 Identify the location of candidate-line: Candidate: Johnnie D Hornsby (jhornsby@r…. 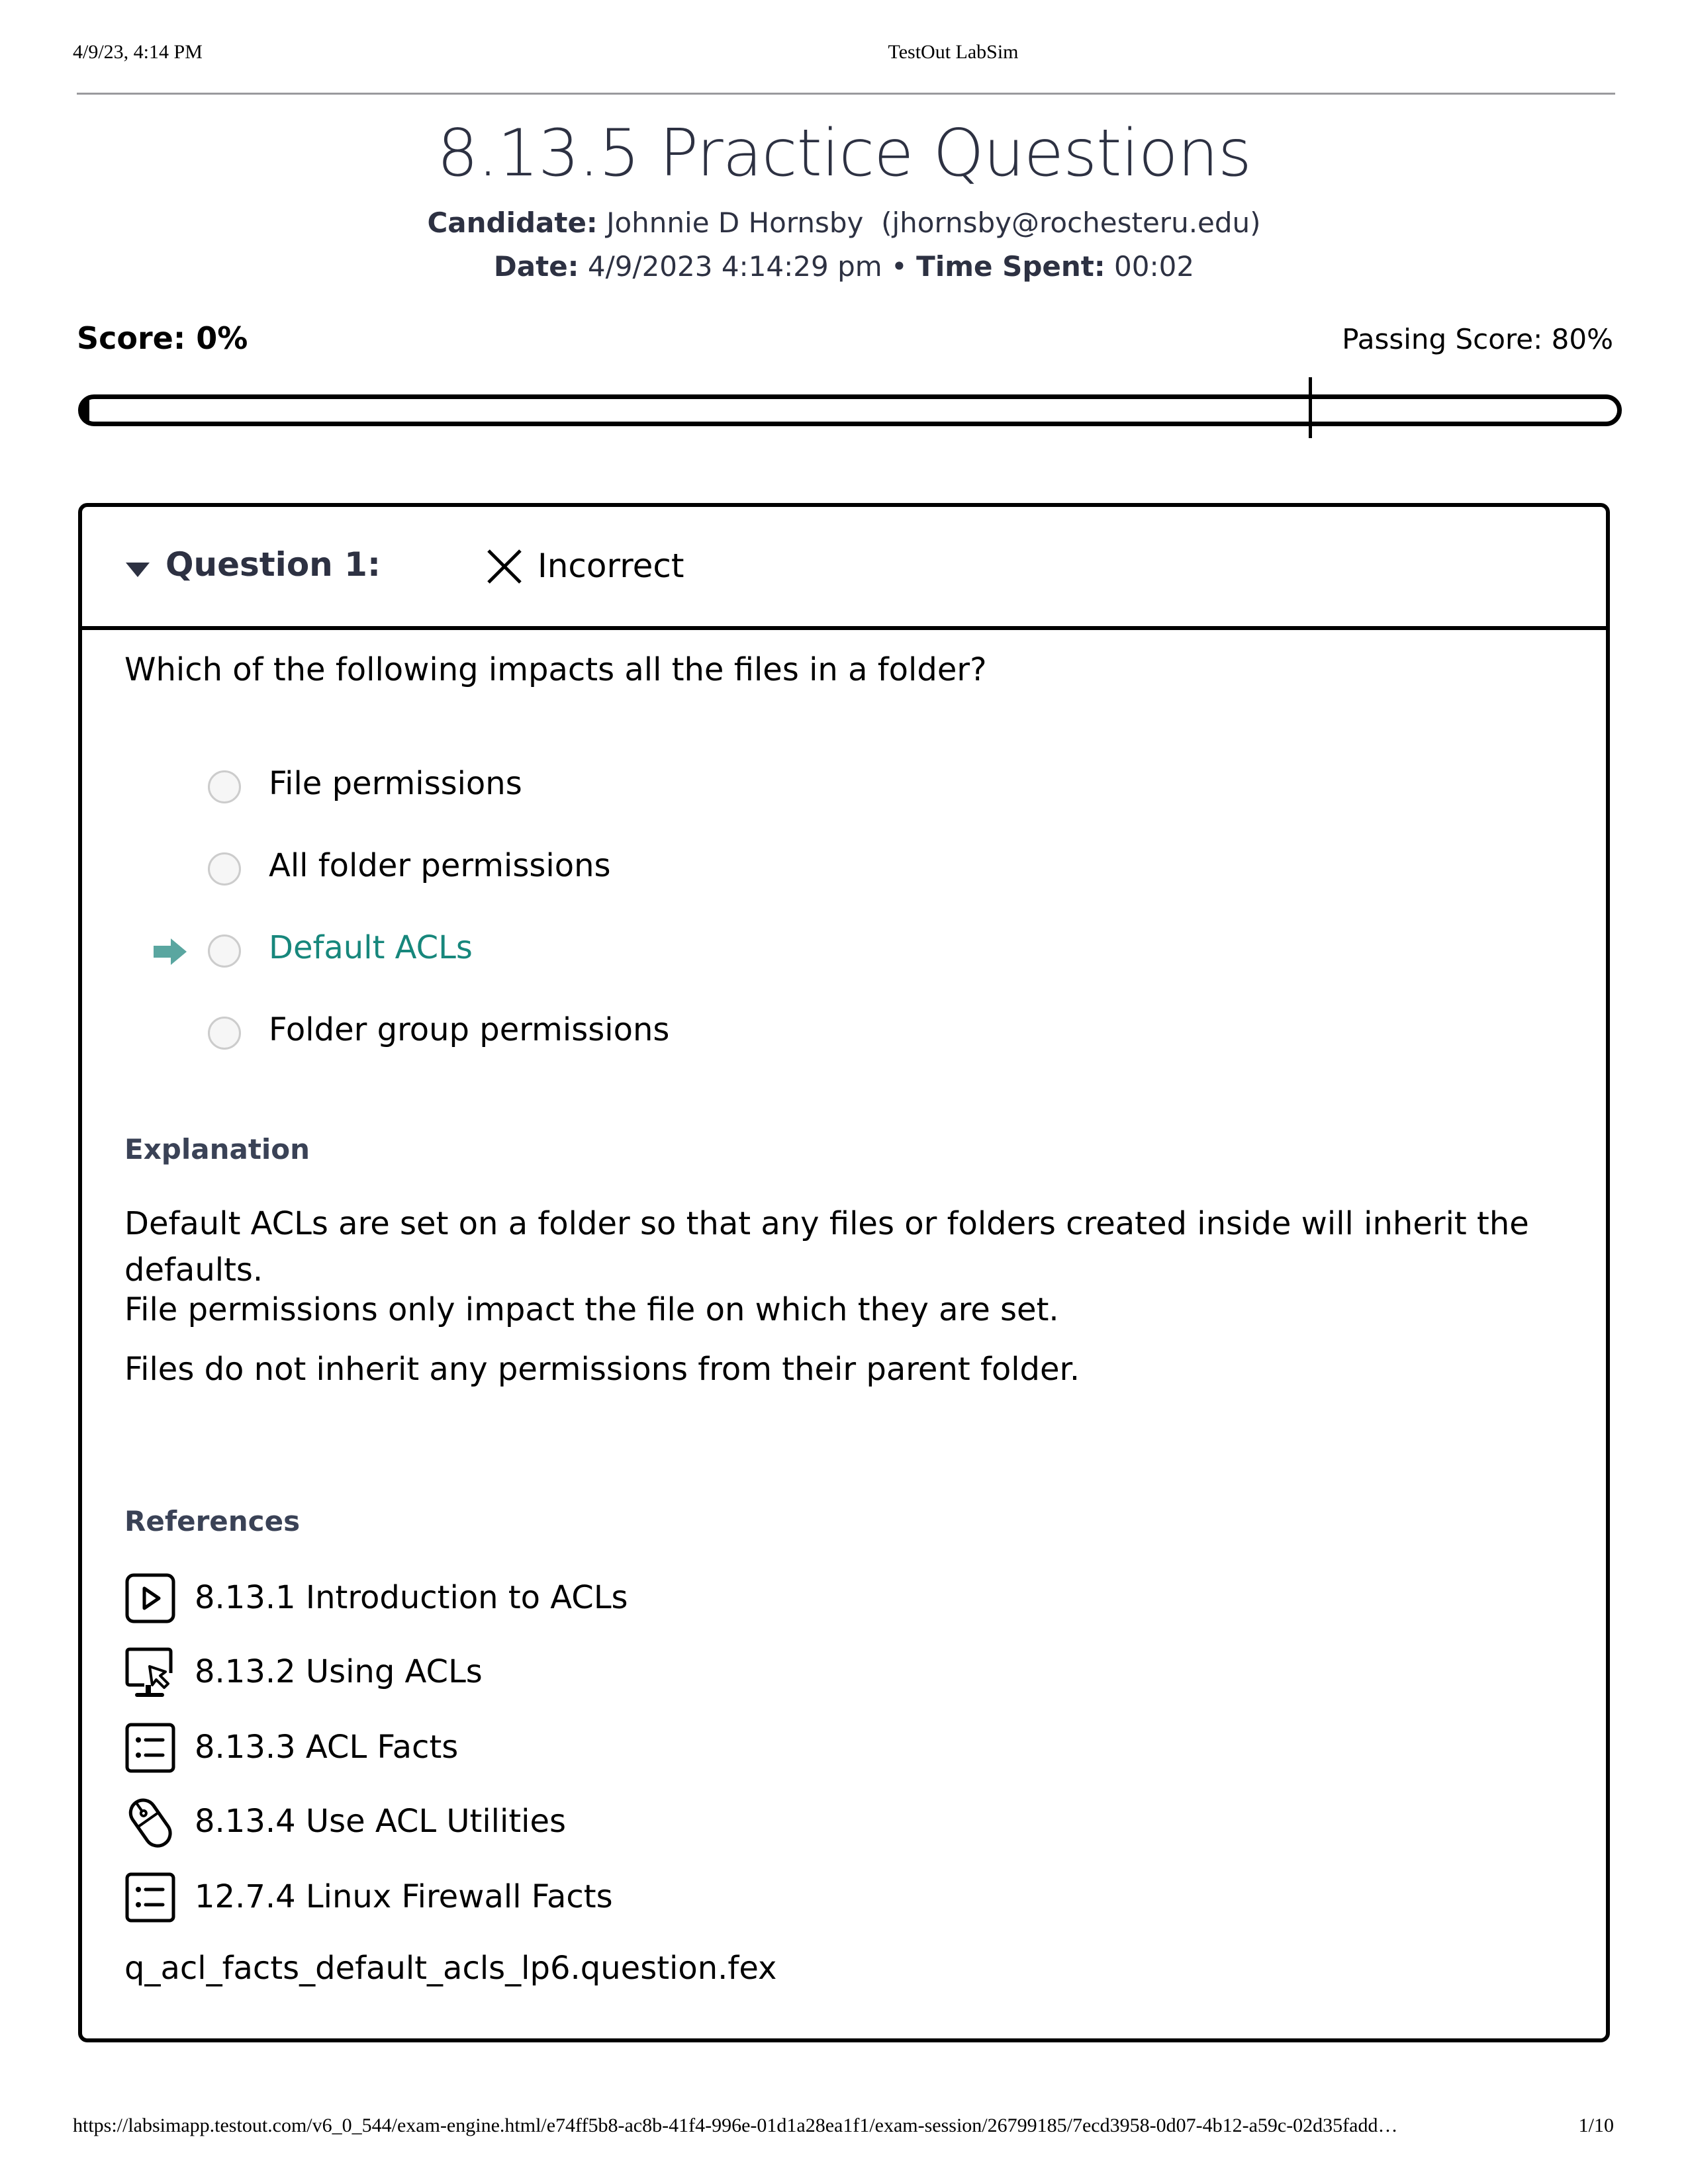
(844, 223).